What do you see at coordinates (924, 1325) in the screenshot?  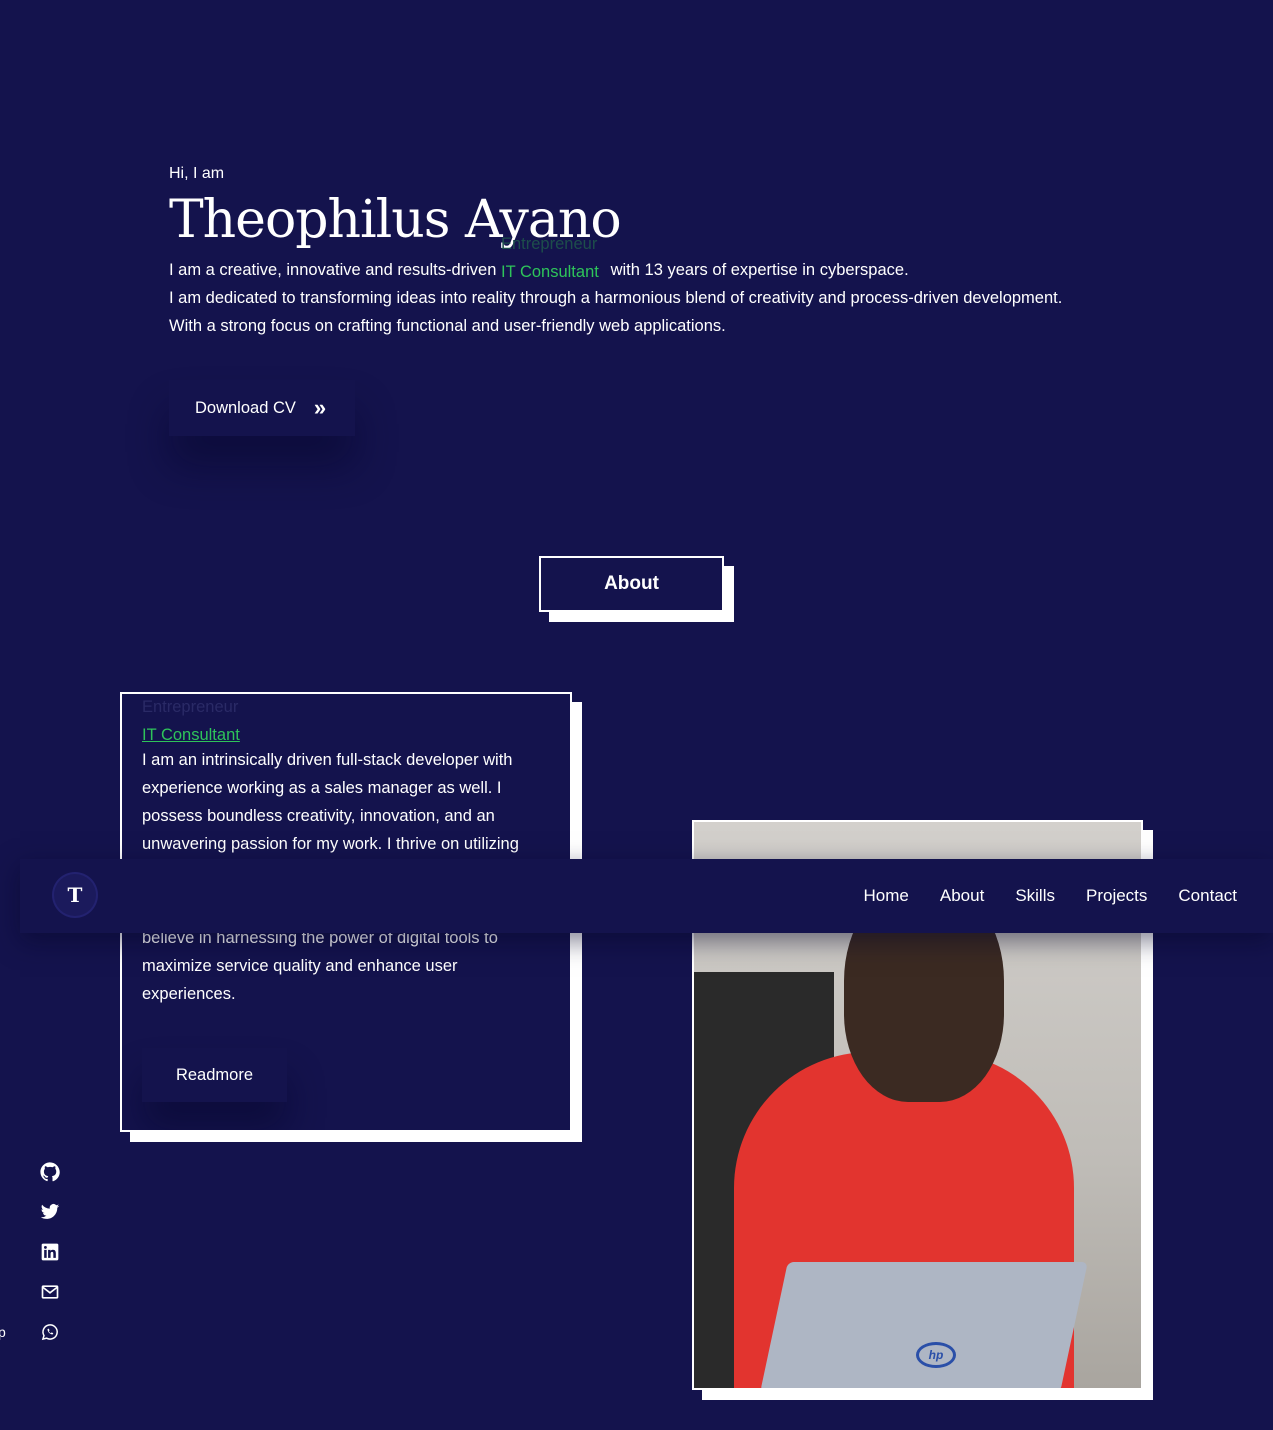 I see `photo-laptop` at bounding box center [924, 1325].